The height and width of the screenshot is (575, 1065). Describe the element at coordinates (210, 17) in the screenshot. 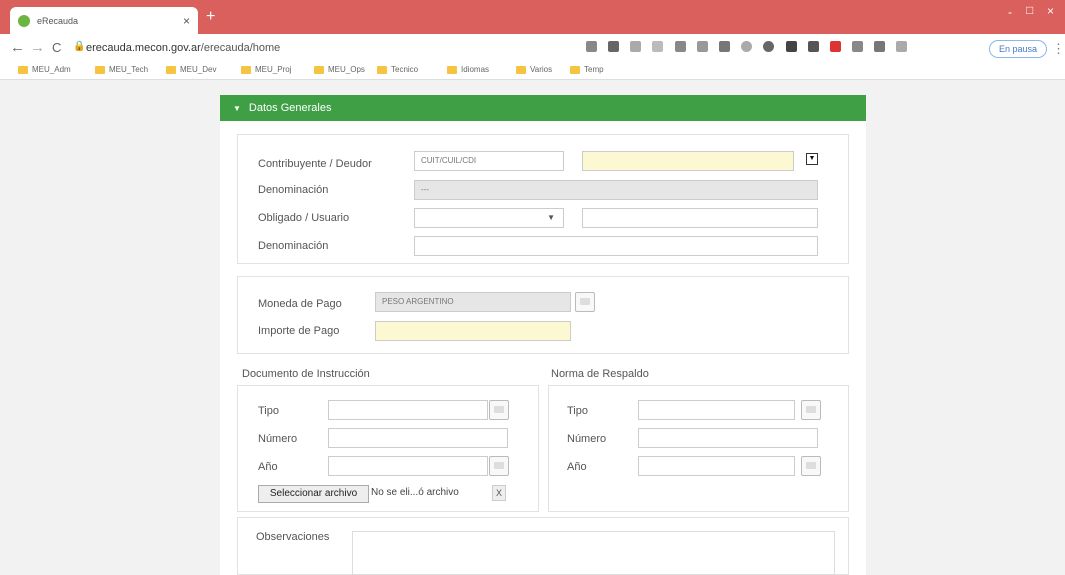

I see `new-tab-icon: +` at that location.